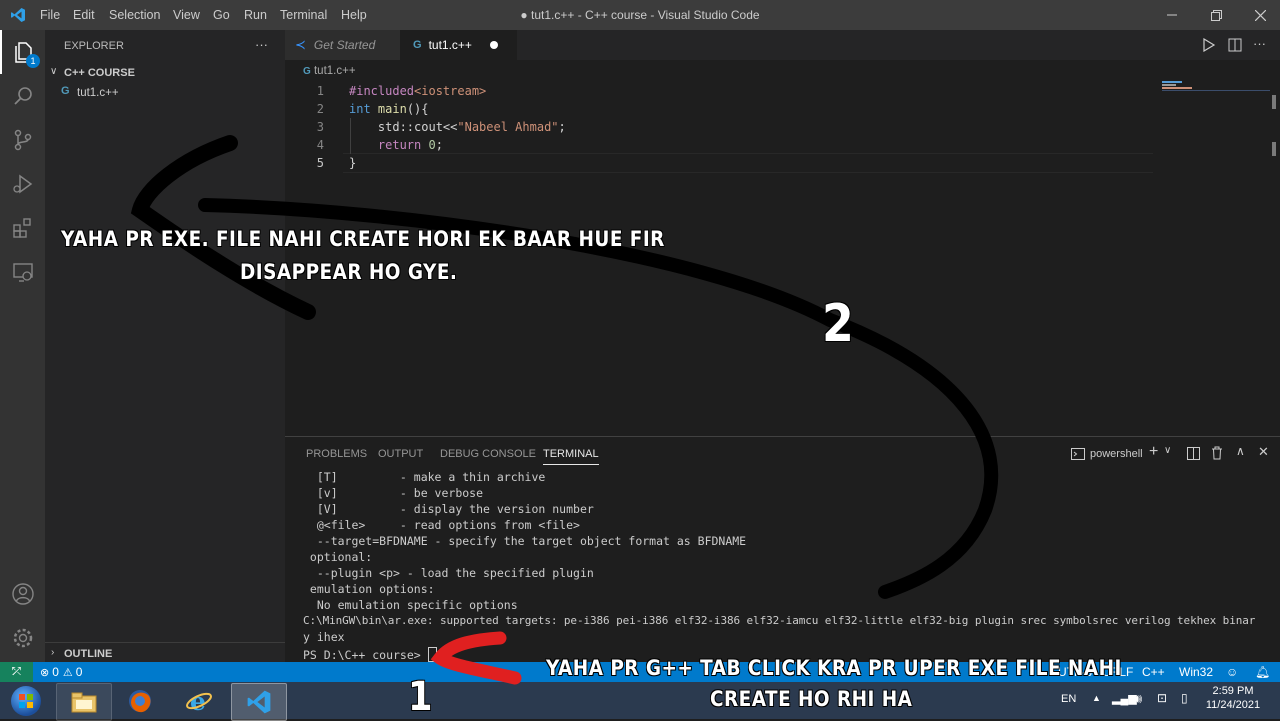 The image size is (1280, 721). I want to click on new-terminal-button: +, so click(1153, 452).